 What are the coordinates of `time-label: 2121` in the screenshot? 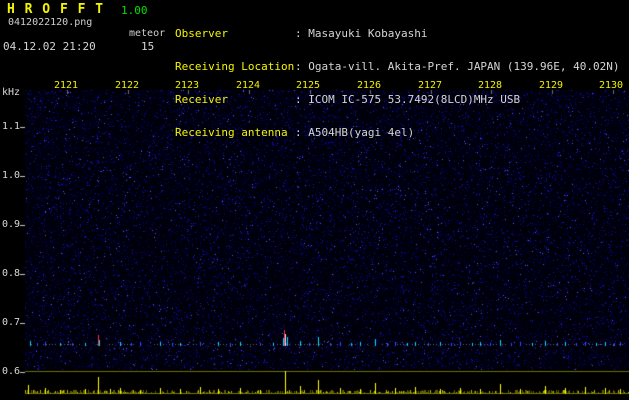 It's located at (66, 85).